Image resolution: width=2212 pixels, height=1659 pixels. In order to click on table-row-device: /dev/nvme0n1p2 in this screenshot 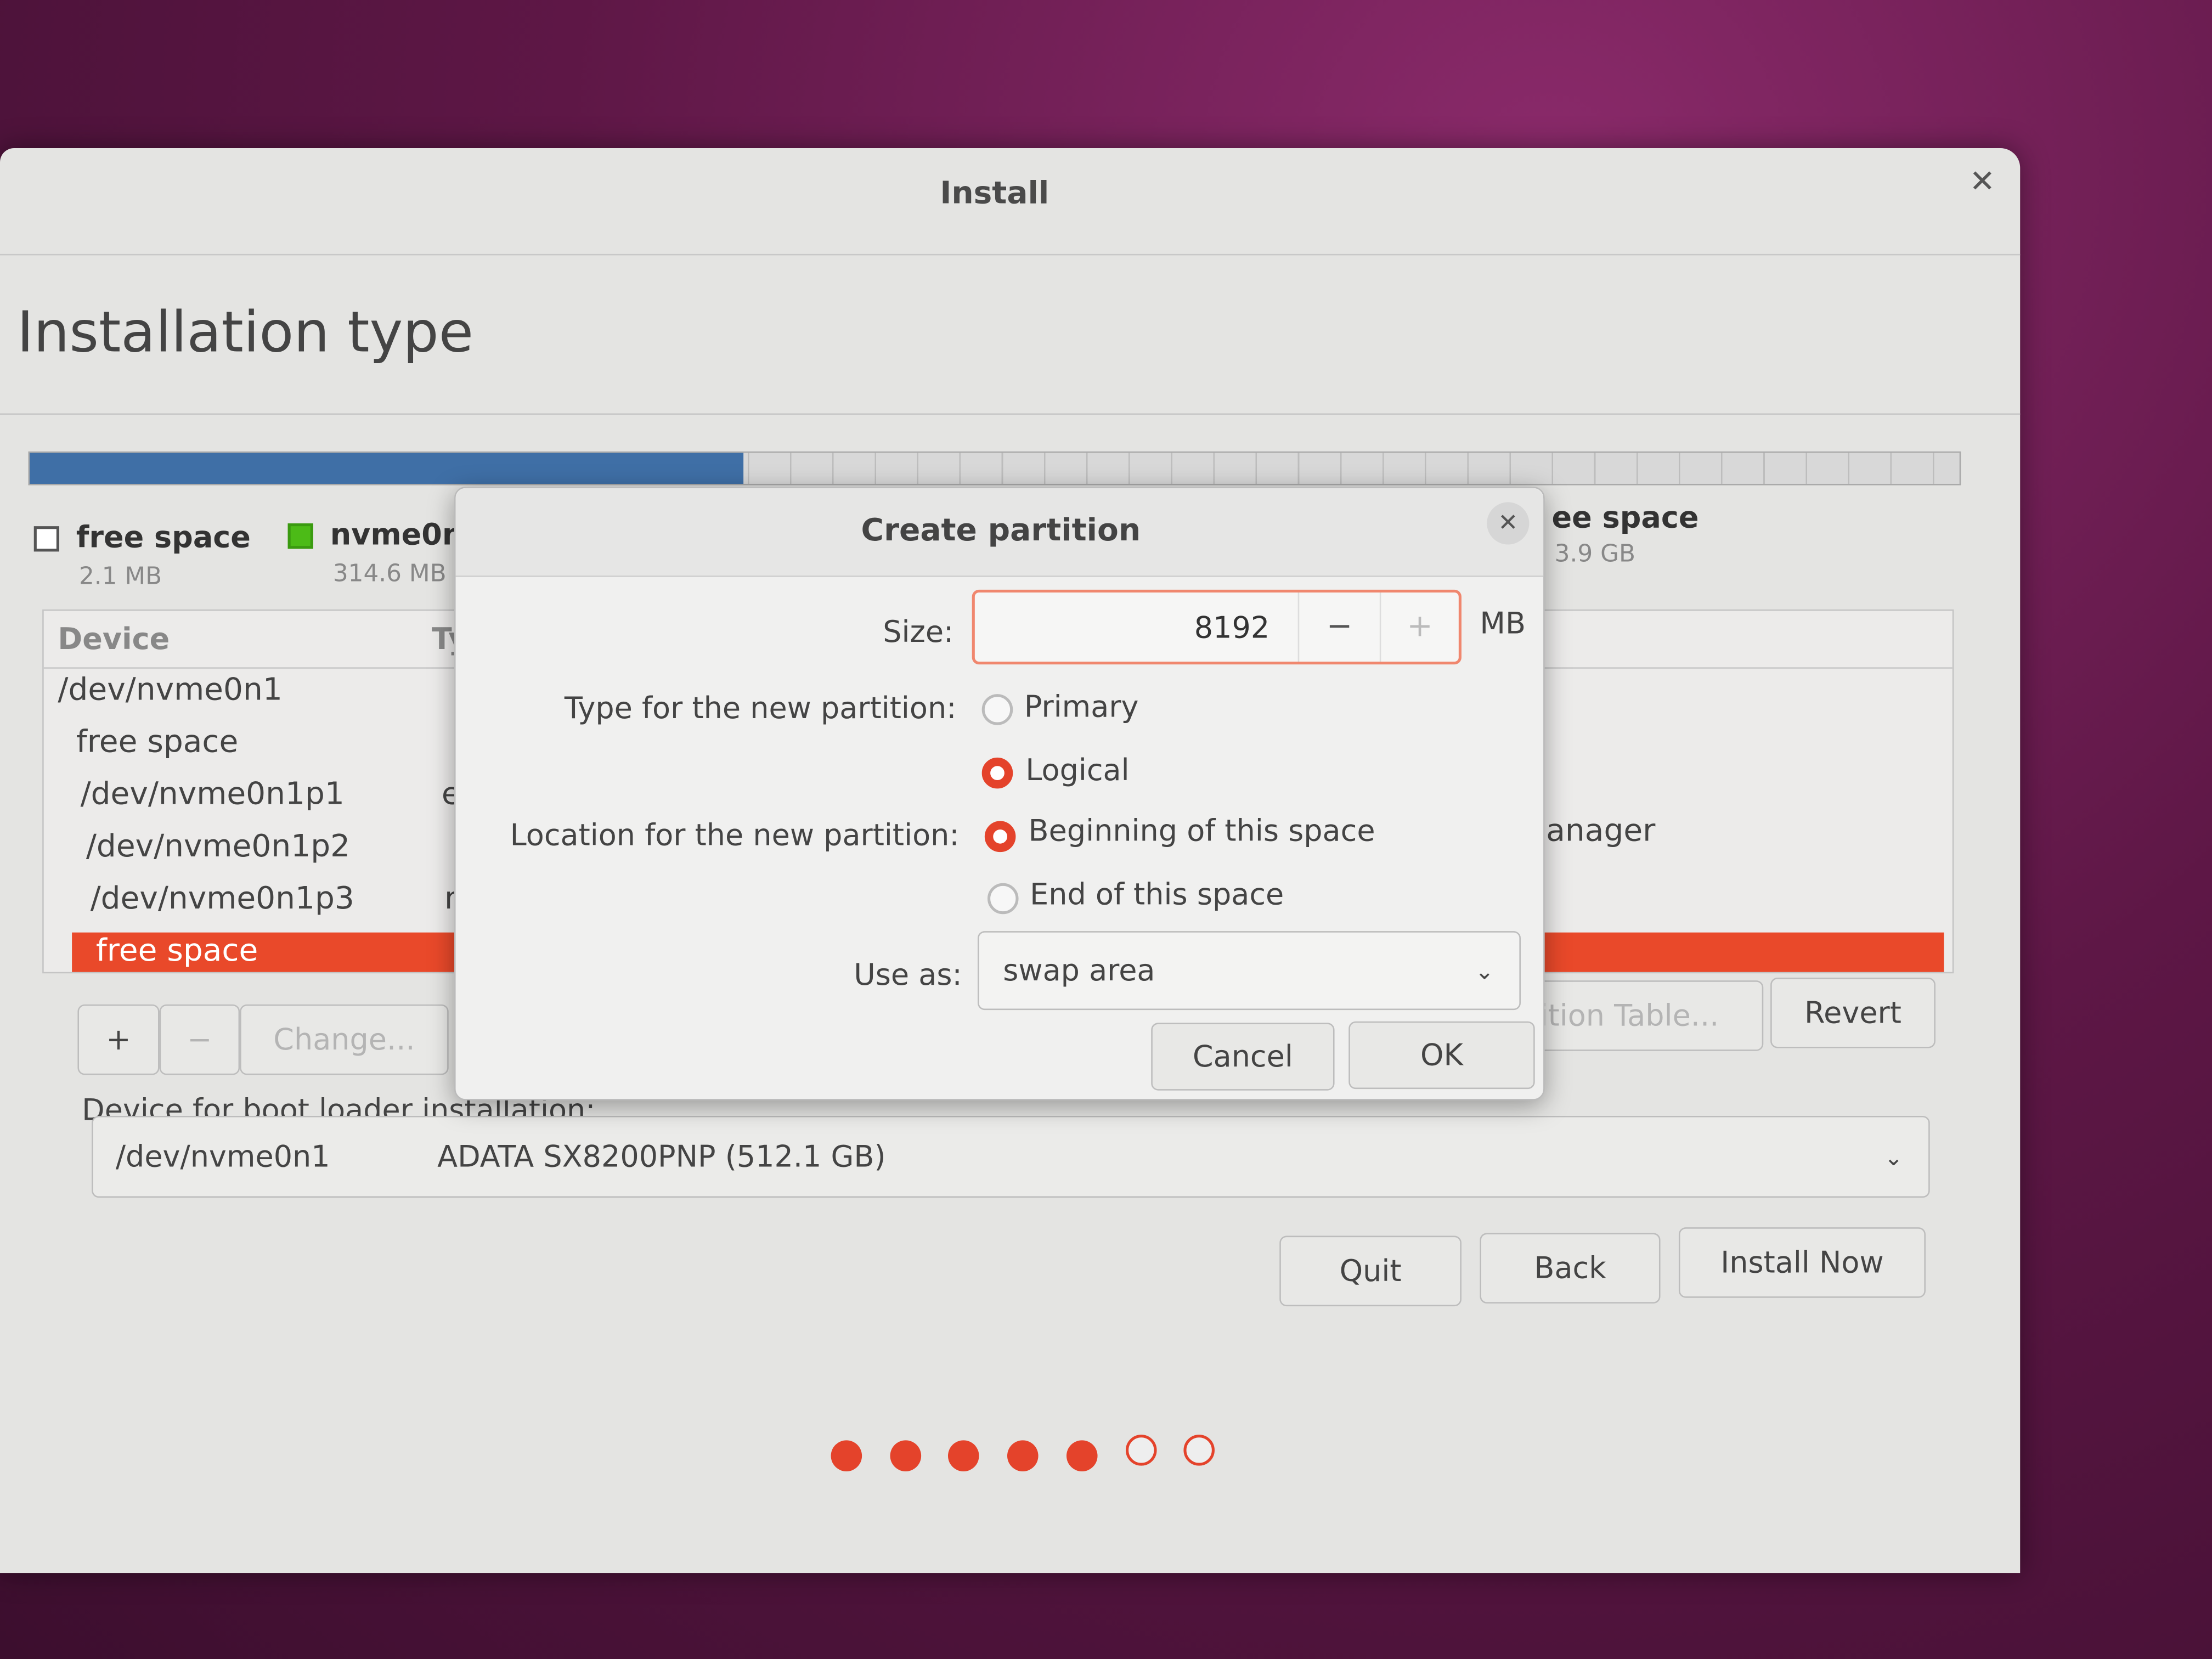, I will do `click(218, 847)`.